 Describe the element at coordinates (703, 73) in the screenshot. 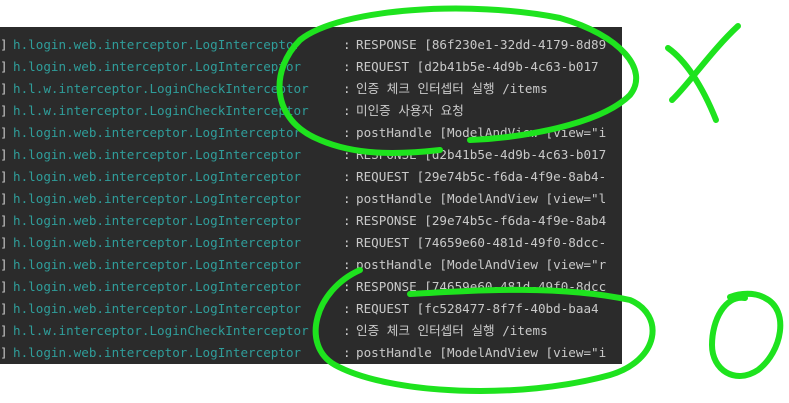

I see `x-mark-icon` at that location.